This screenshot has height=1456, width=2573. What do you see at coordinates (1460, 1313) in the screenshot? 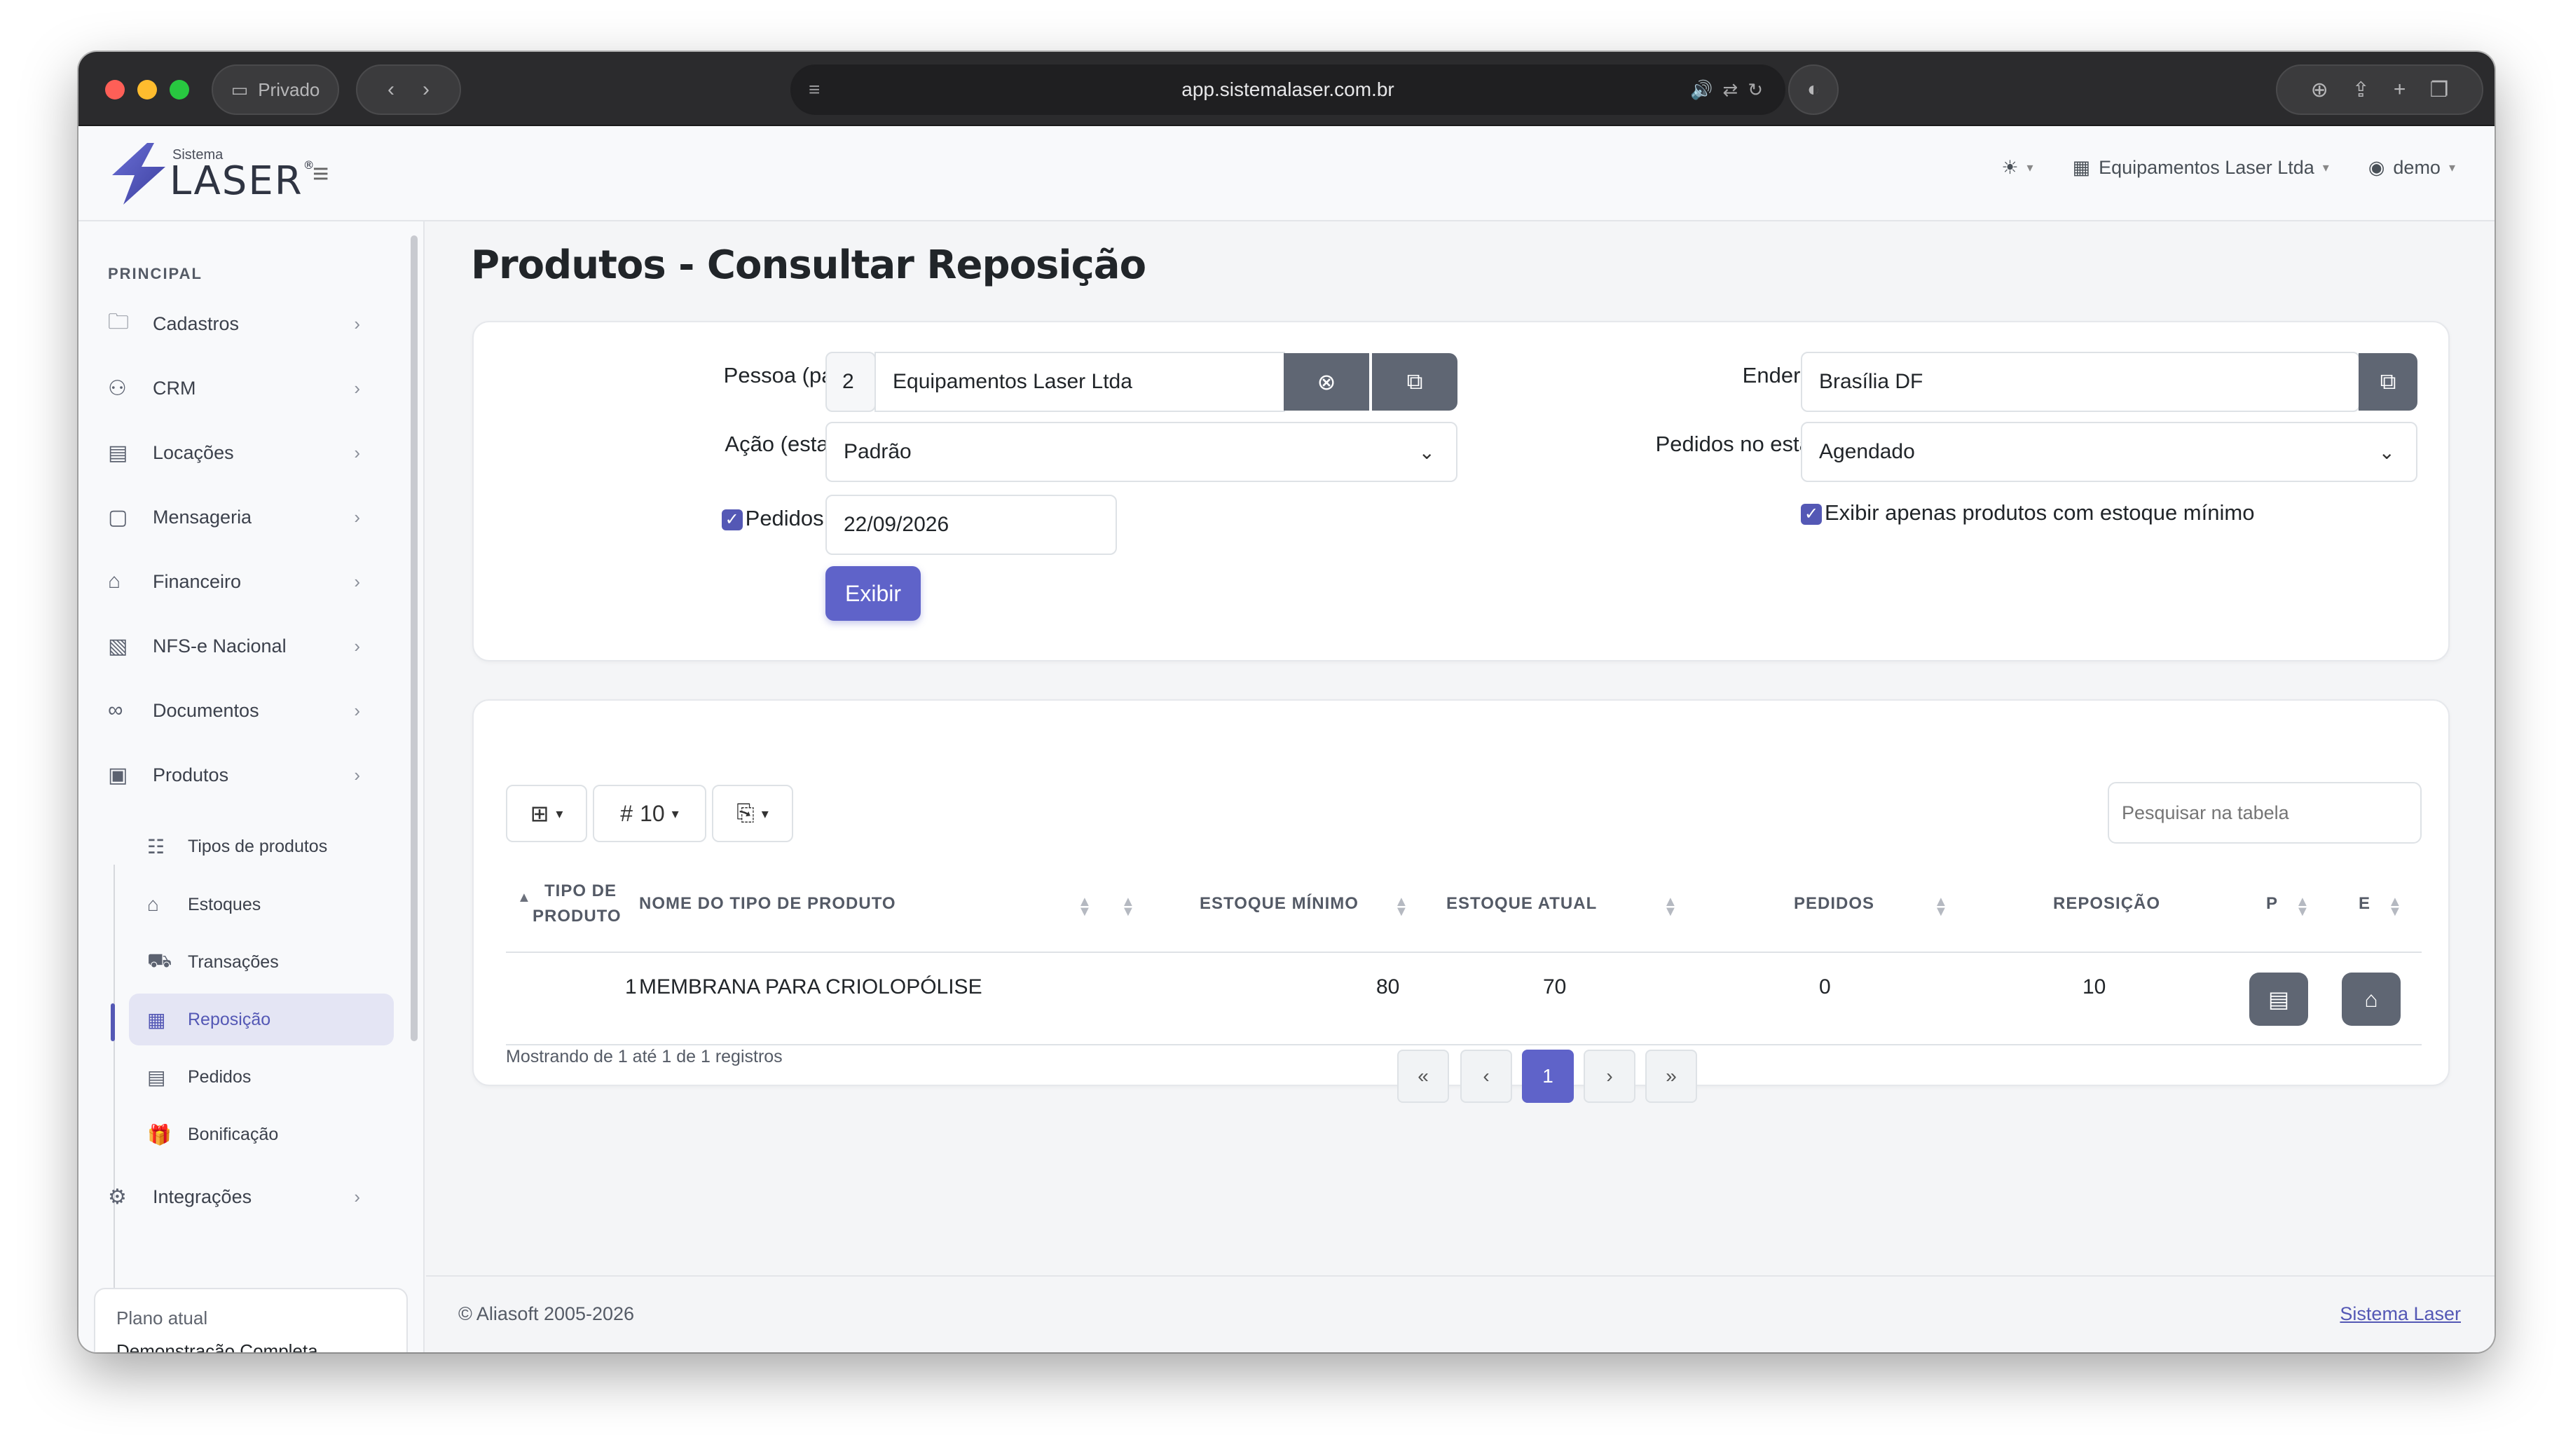
I see `footer: © Aliasoft 2005-2026 Sistema Laser` at bounding box center [1460, 1313].